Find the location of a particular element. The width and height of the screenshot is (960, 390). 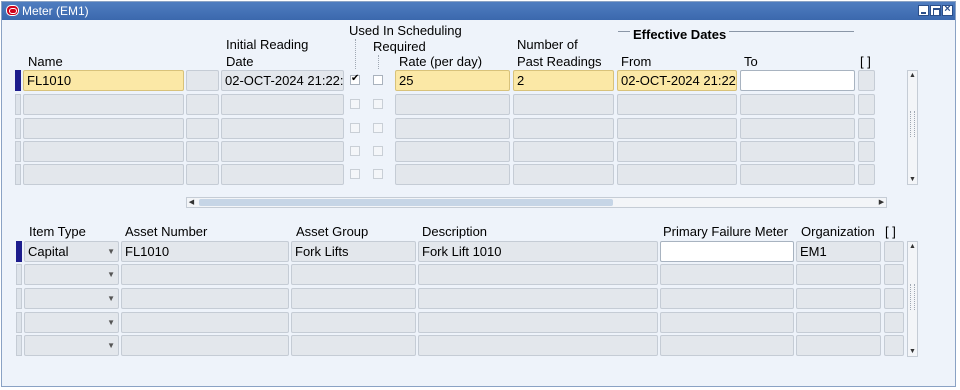

meters-horizontal-scrollbar: ◀ ▶ is located at coordinates (536, 202).